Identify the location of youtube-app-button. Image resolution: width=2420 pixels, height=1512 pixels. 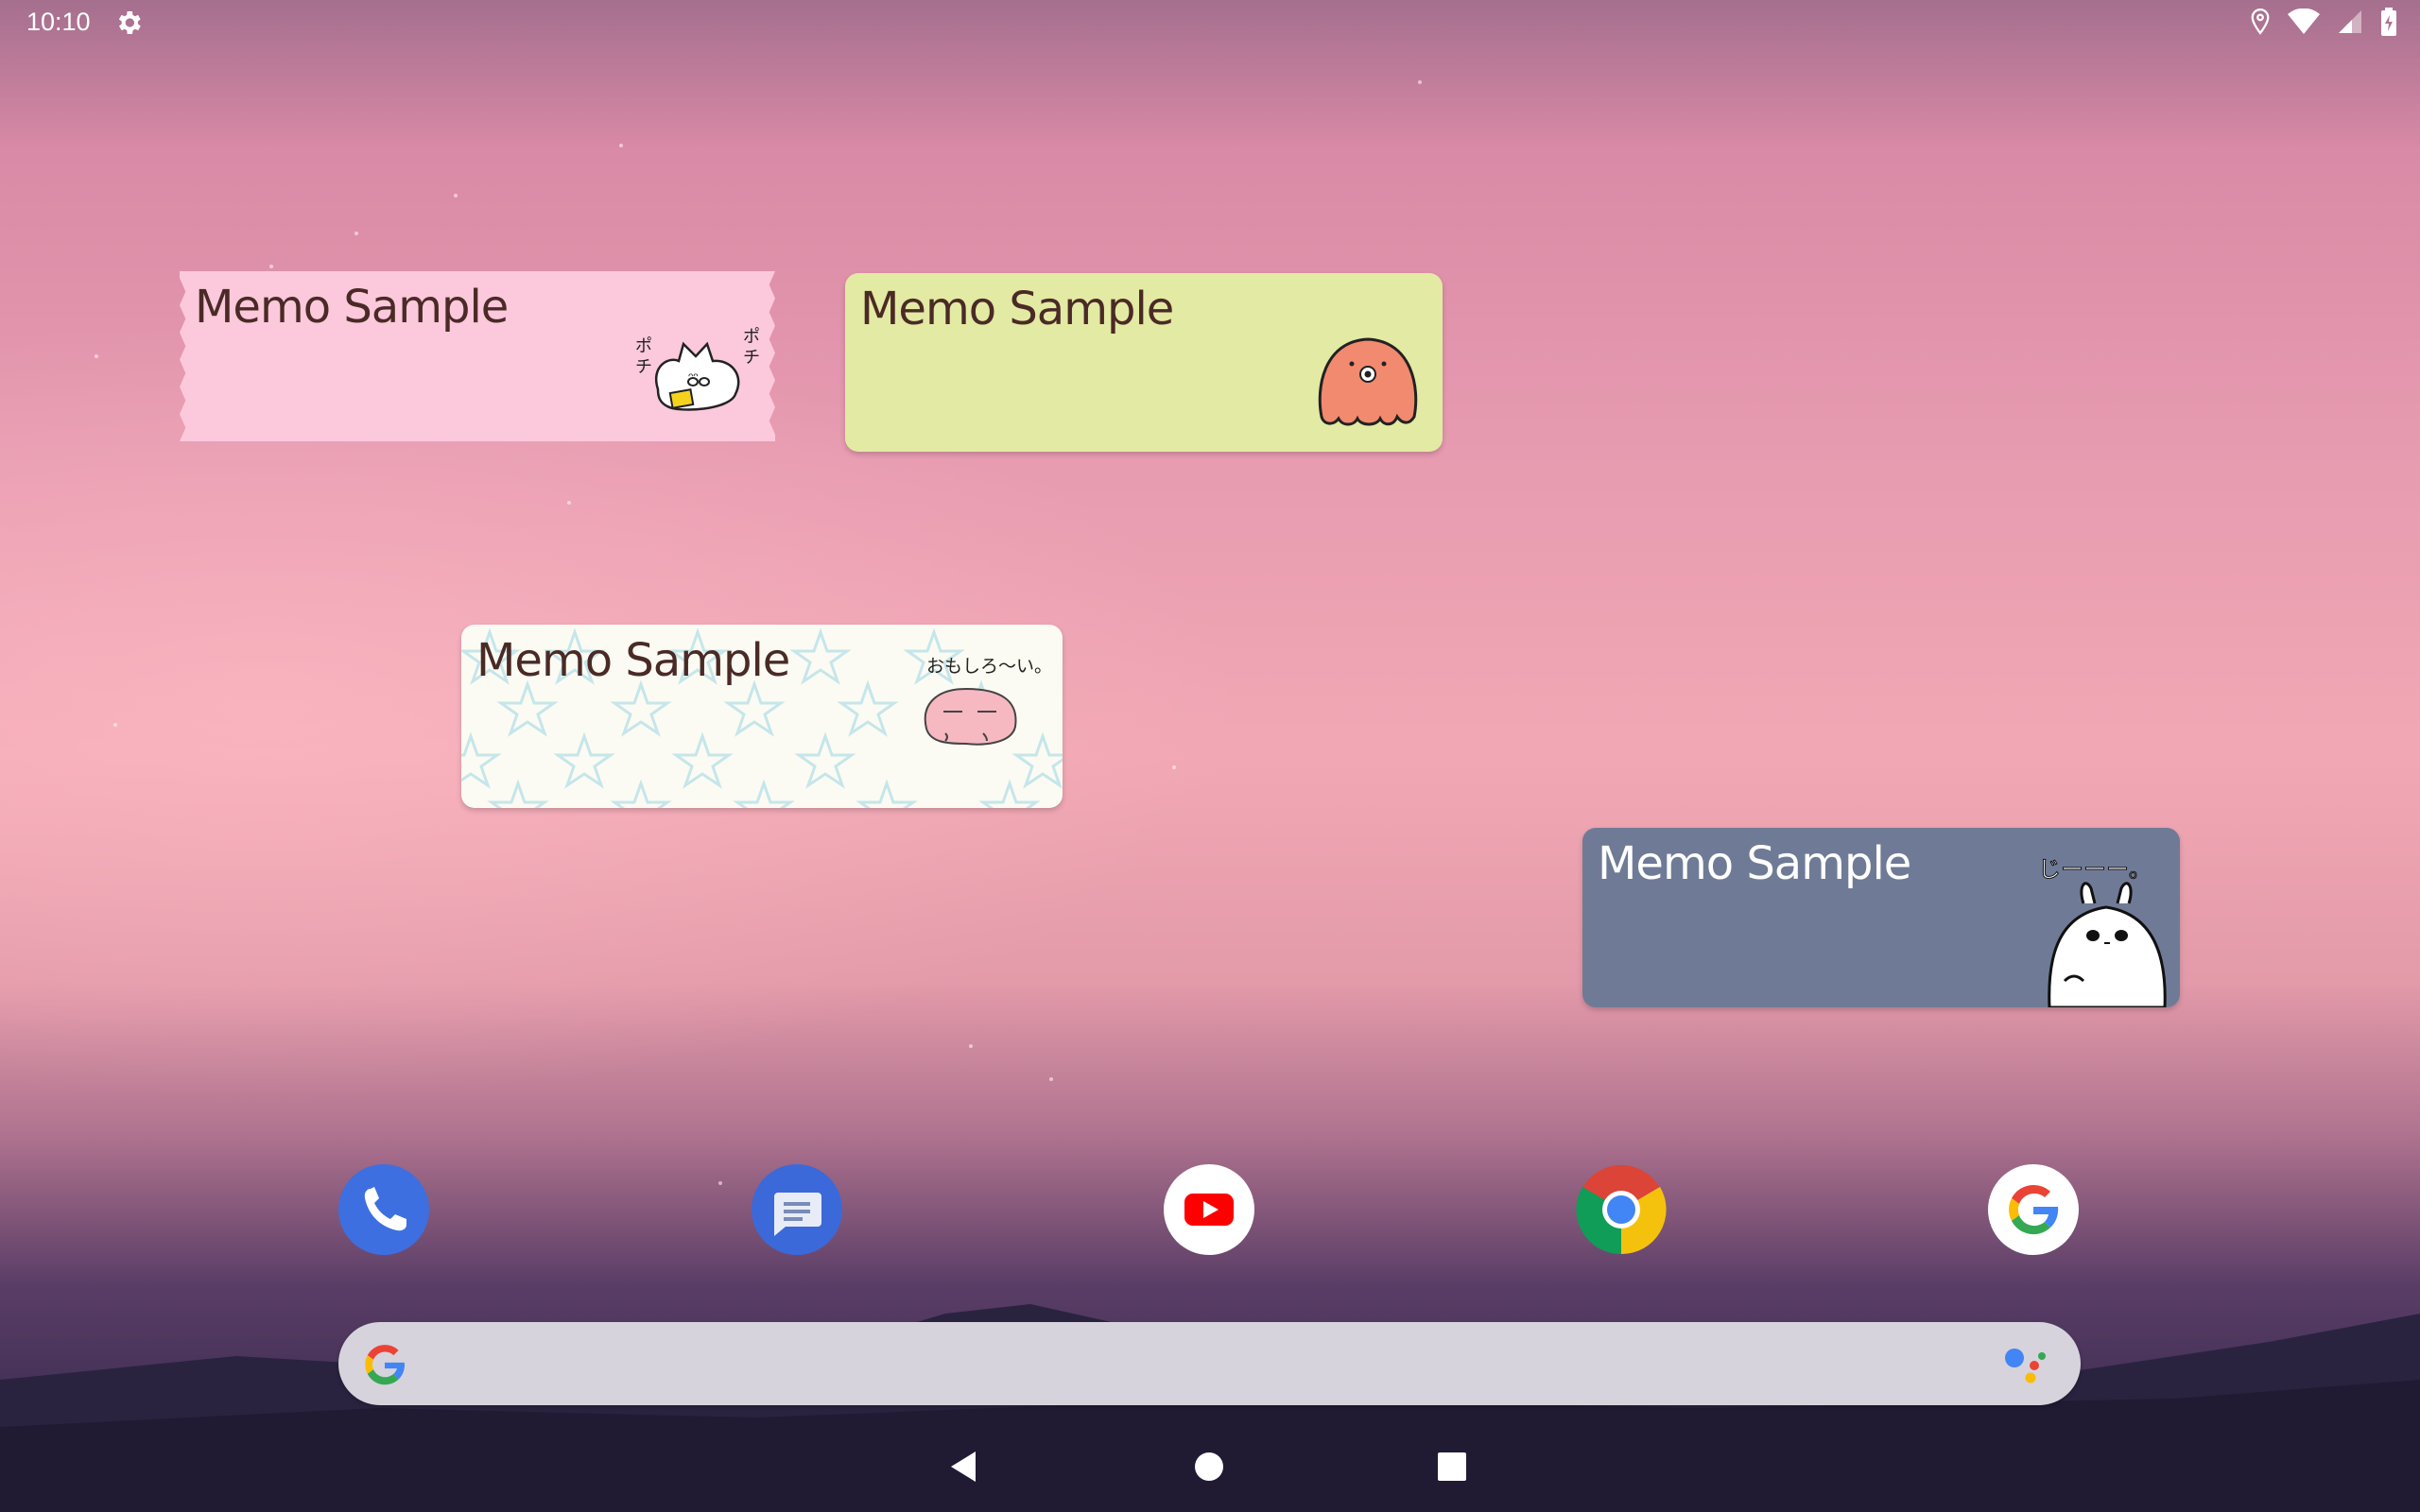
(1209, 1209).